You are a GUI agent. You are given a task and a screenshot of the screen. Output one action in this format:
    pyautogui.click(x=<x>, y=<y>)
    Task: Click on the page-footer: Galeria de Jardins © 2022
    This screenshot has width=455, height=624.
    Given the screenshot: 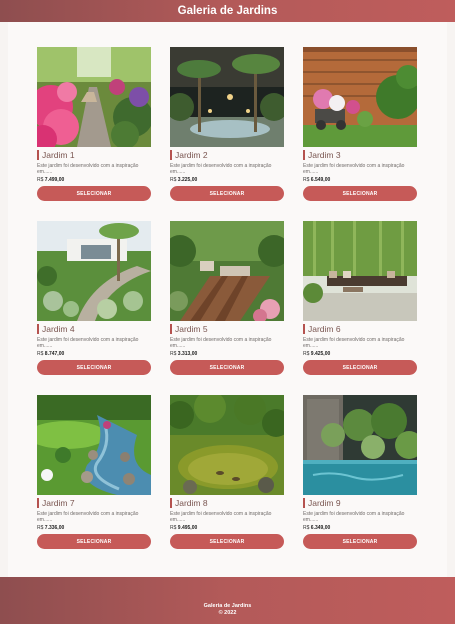 What is the action you would take?
    pyautogui.click(x=227, y=600)
    